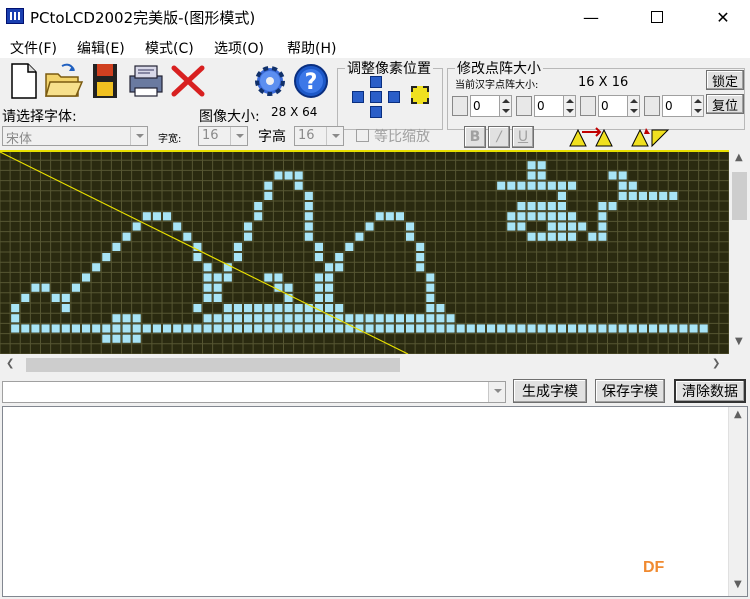  Describe the element at coordinates (725, 104) in the screenshot. I see `reset-button: 复位` at that location.